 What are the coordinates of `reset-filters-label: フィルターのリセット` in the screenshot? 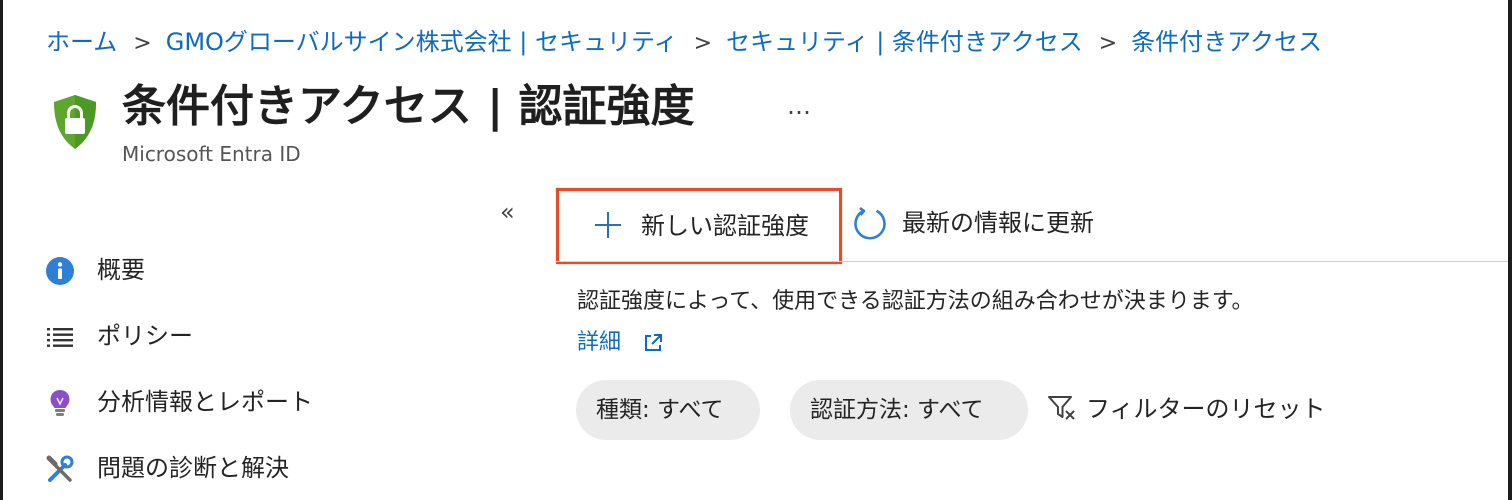 It's located at (1206, 409).